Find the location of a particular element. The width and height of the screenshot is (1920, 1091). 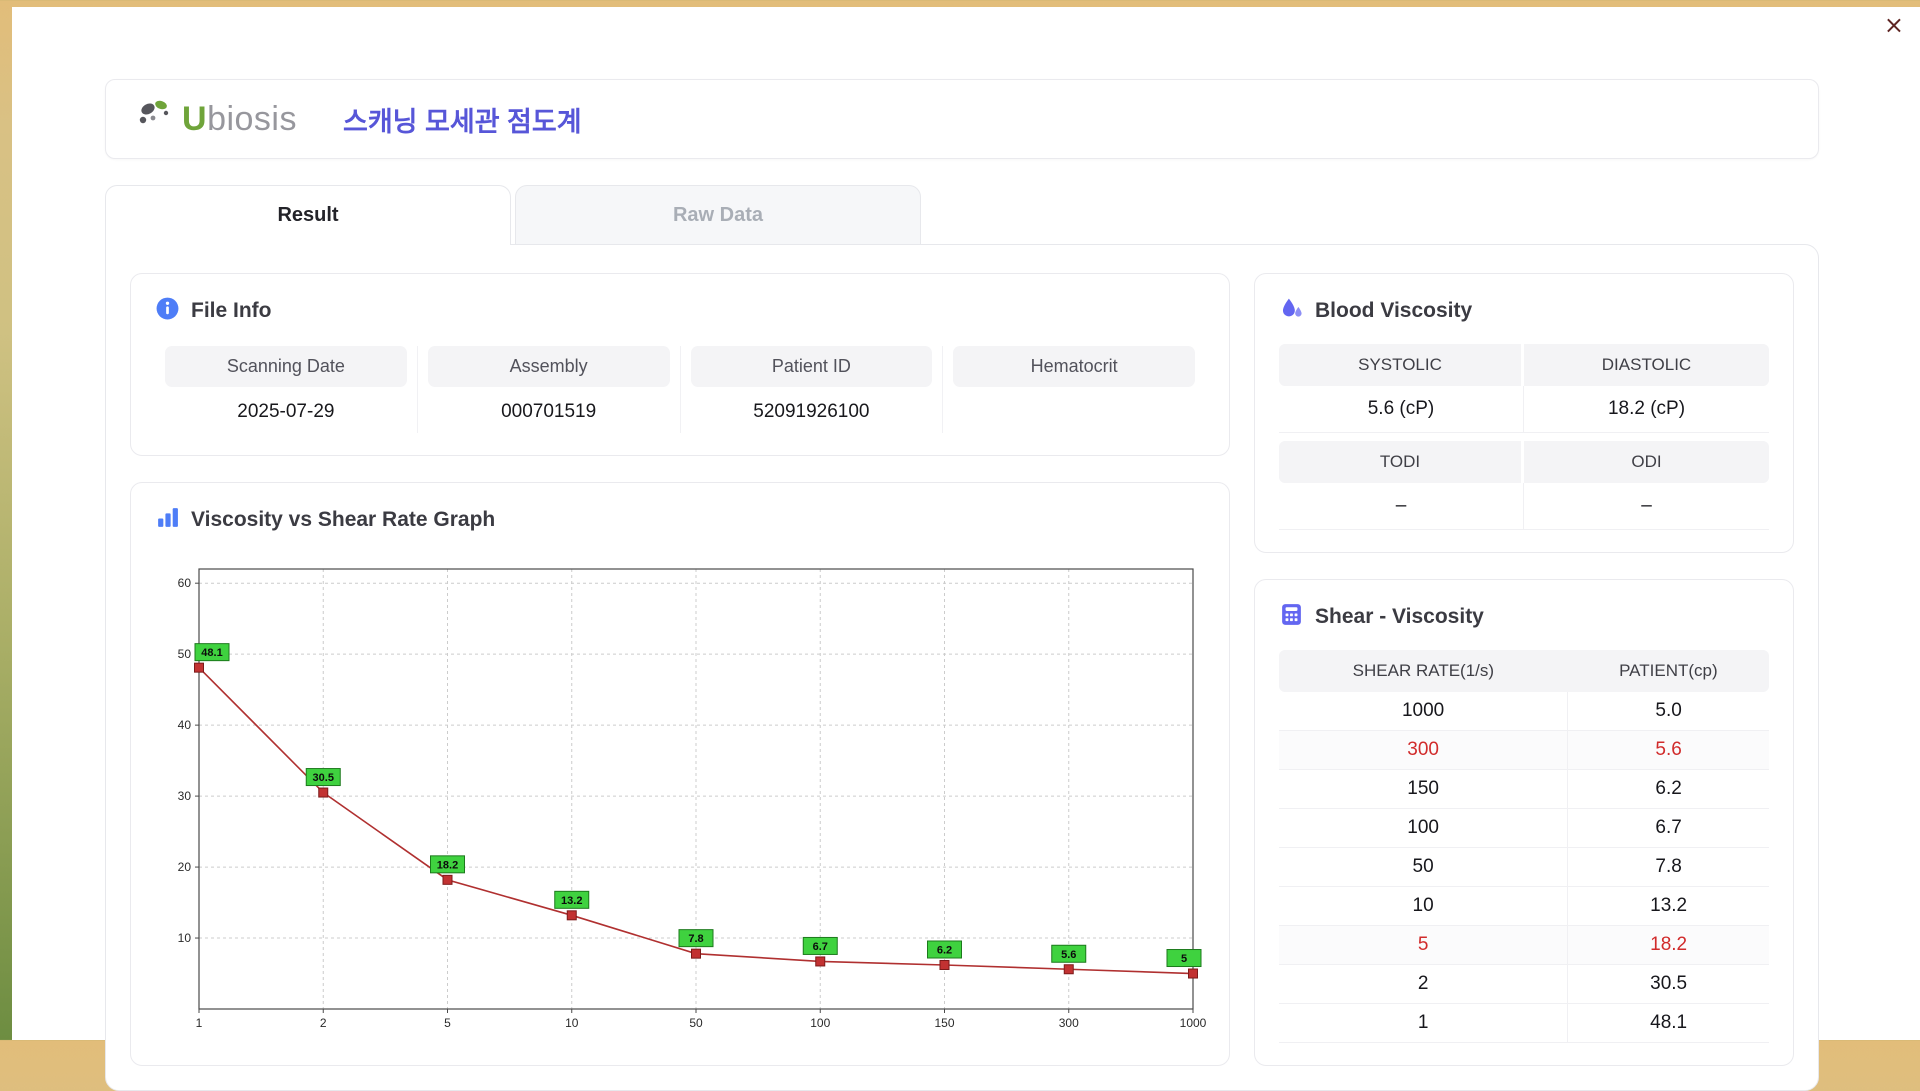

table-row: 1 48.1 is located at coordinates (1524, 1023).